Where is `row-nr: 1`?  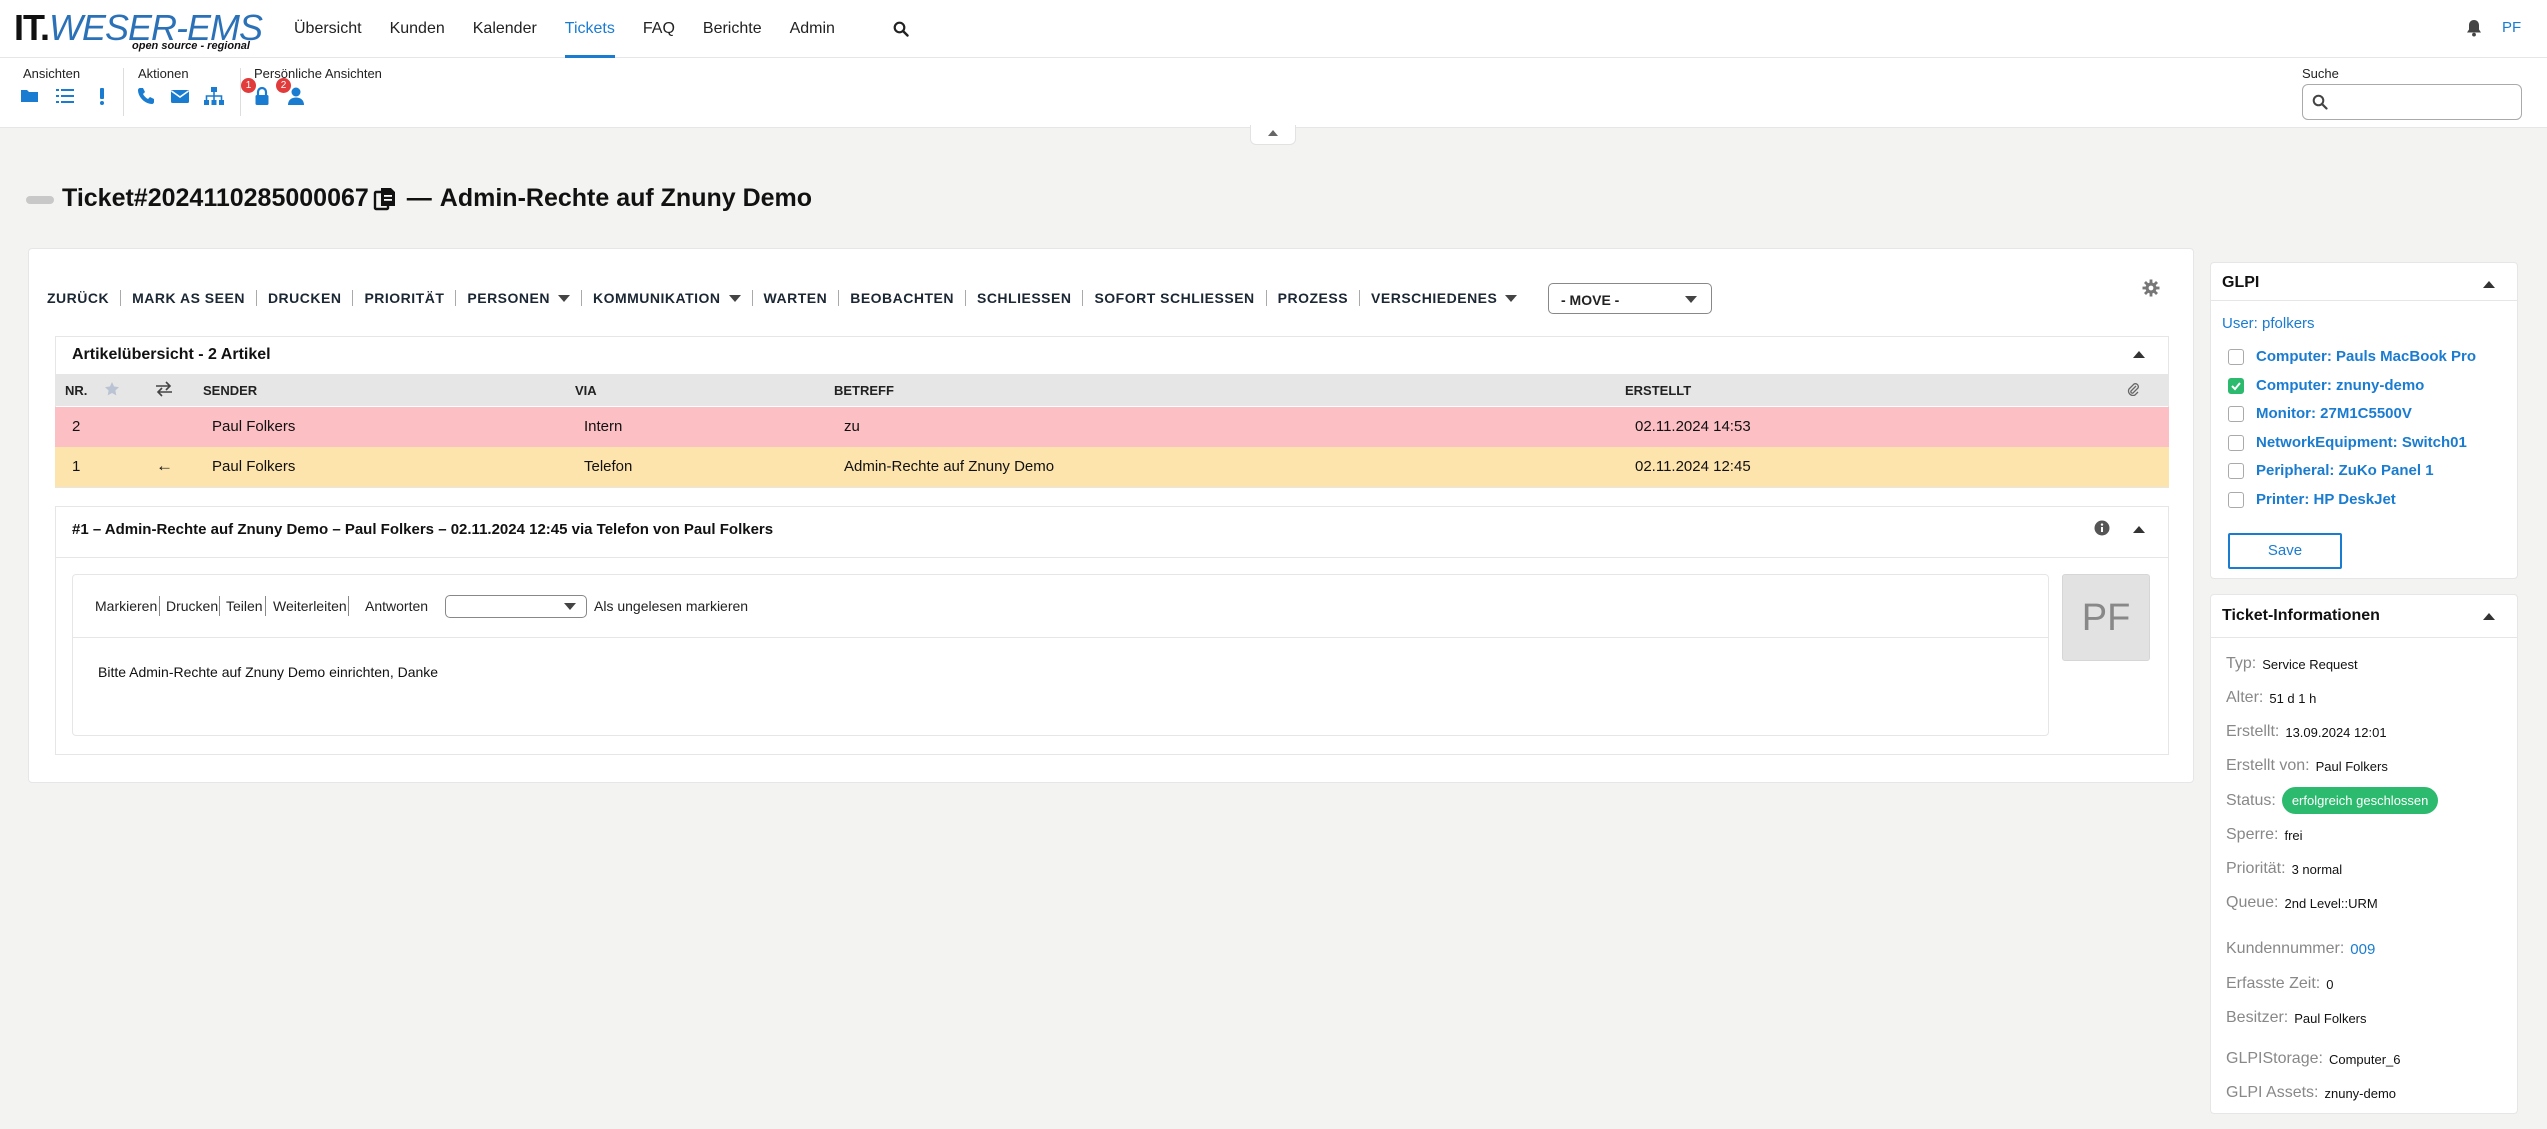
row-nr: 1 is located at coordinates (76, 466).